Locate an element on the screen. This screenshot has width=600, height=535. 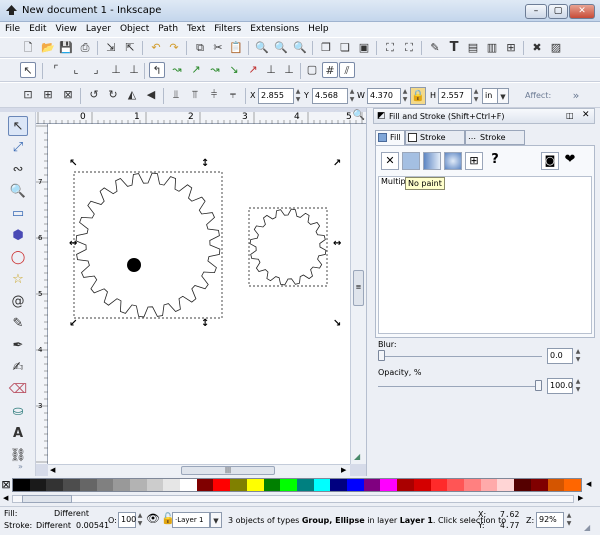
preferences-icon: ✖ is located at coordinates (537, 48).